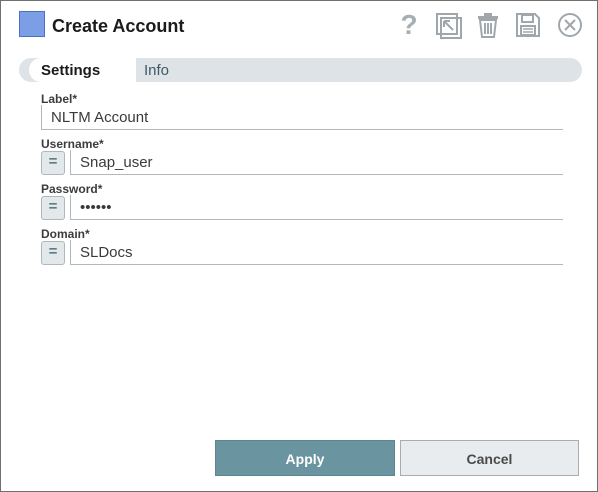 The width and height of the screenshot is (598, 492). What do you see at coordinates (53, 253) in the screenshot?
I see `domain-expression-button: =` at bounding box center [53, 253].